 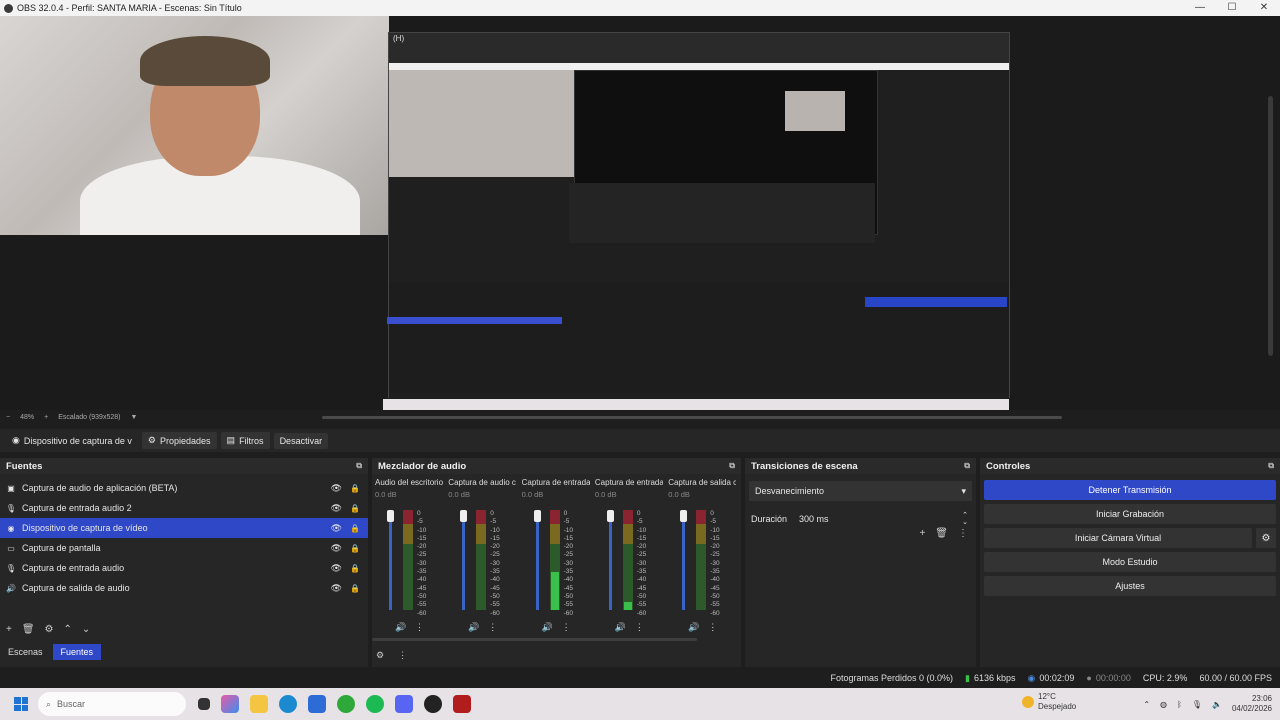 What do you see at coordinates (184, 488) in the screenshot?
I see `source-item: ▣ Captura de audio de aplicación (BETA) 👁 🔒` at bounding box center [184, 488].